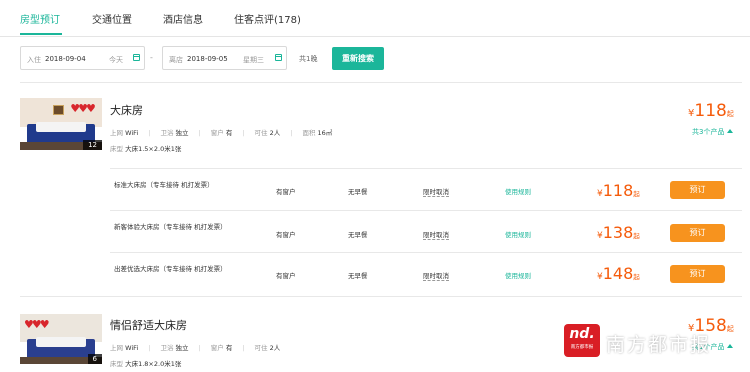 The height and width of the screenshot is (372, 750). What do you see at coordinates (713, 132) in the screenshot?
I see `products-toggle: 共3个产品` at bounding box center [713, 132].